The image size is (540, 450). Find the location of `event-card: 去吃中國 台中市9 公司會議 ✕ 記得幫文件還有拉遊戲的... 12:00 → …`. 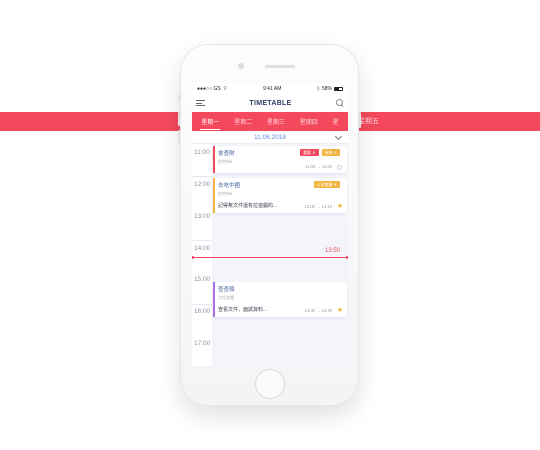

event-card: 去吃中國 台中市9 公司會議 ✕ 記得幫文件還有拉遊戲的... 12:00 → … is located at coordinates (280, 195).